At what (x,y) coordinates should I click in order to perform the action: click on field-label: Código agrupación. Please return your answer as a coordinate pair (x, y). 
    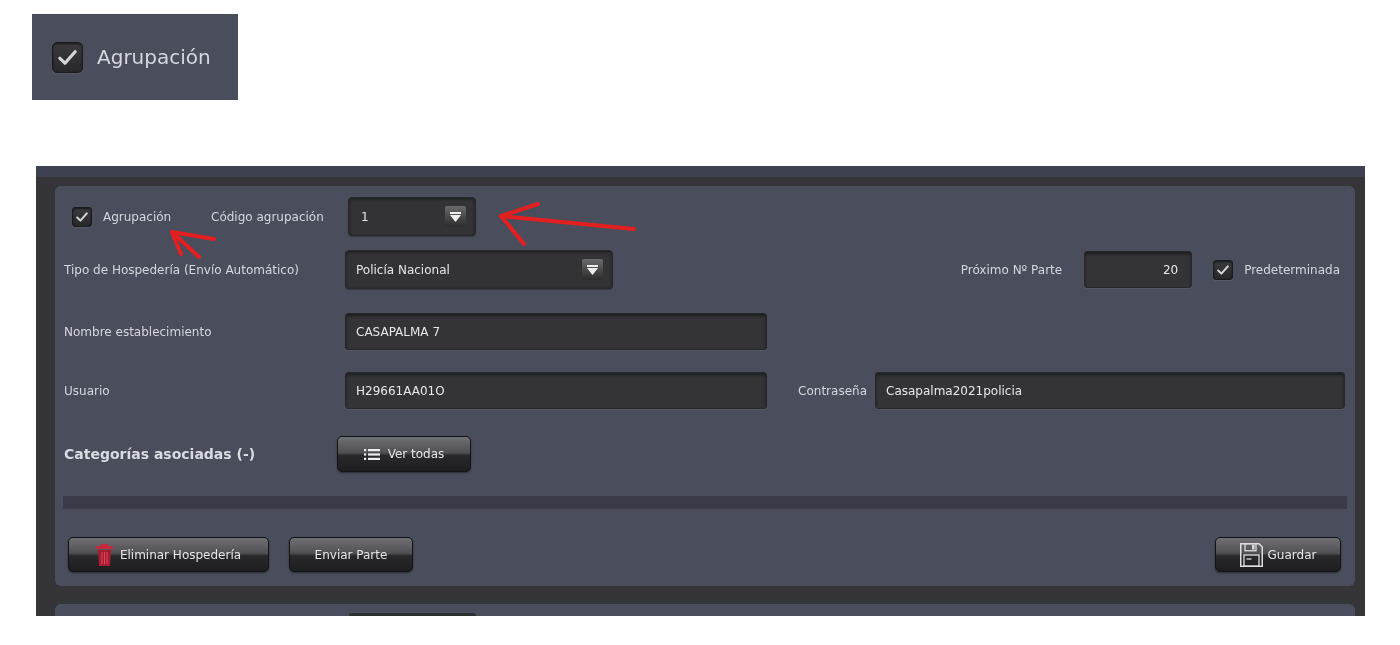
    Looking at the image, I should click on (267, 216).